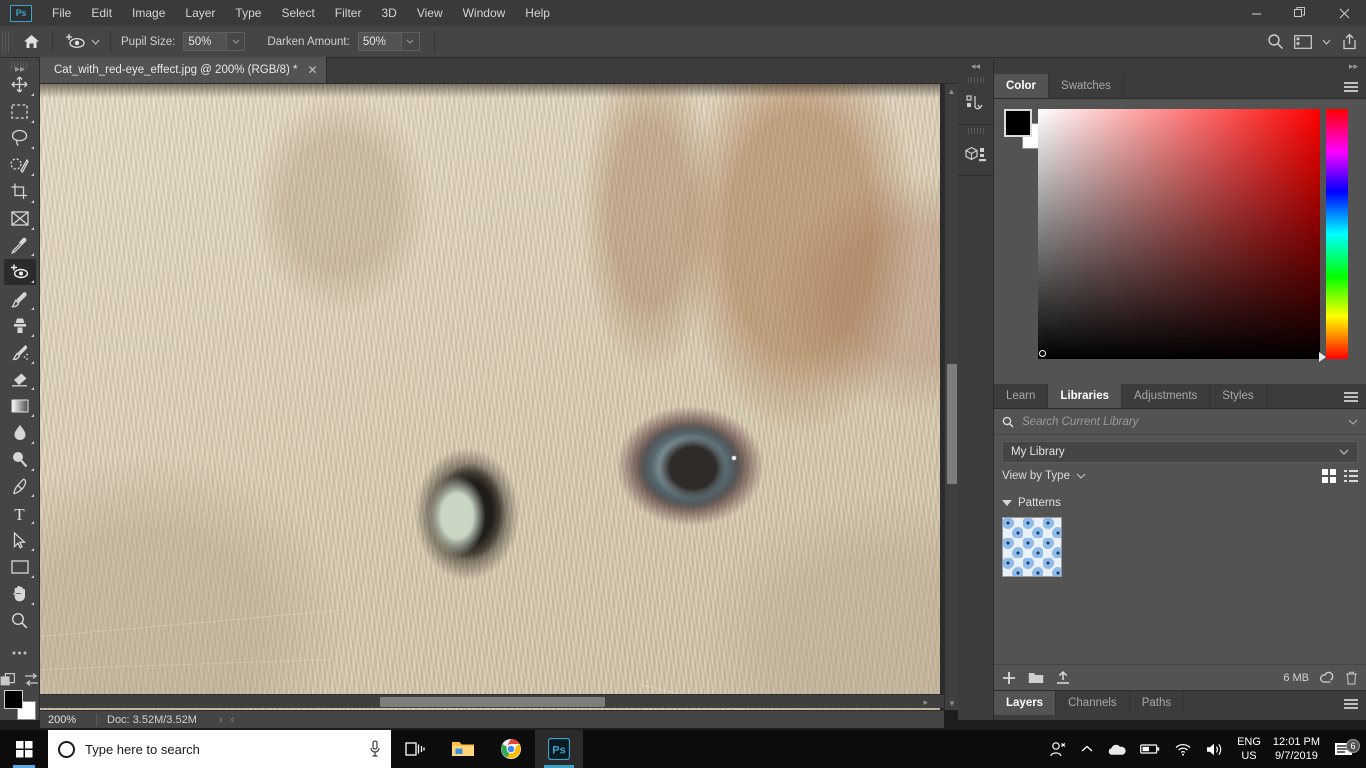 This screenshot has width=1366, height=768. Describe the element at coordinates (297, 13) in the screenshot. I see `menu-select: Select` at that location.